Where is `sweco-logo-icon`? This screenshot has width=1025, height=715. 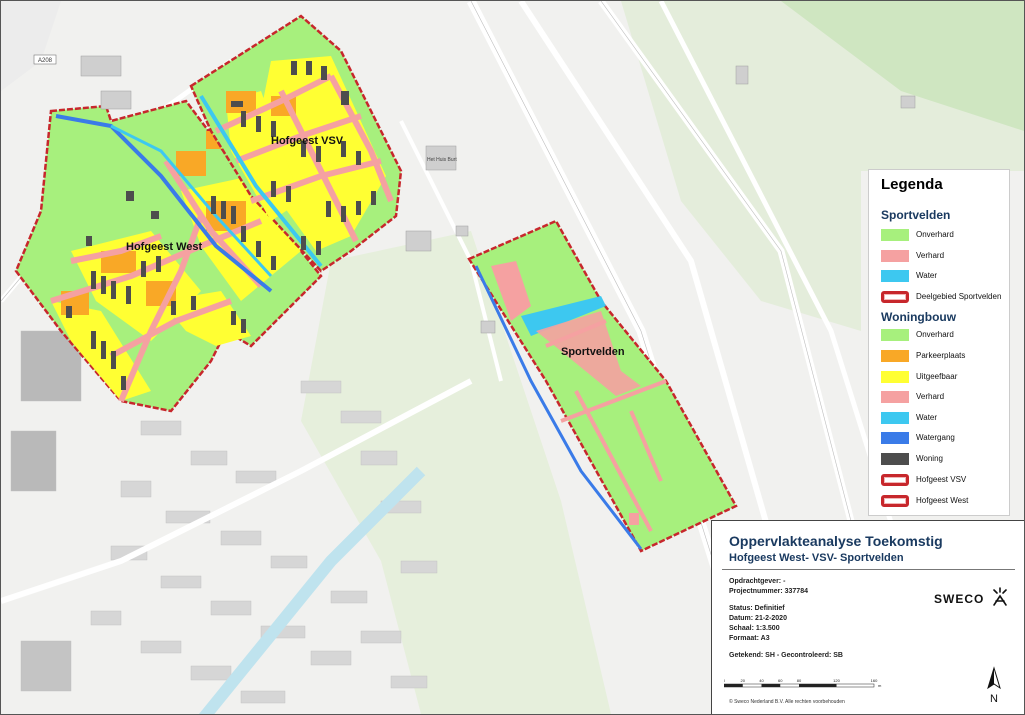 sweco-logo-icon is located at coordinates (999, 596).